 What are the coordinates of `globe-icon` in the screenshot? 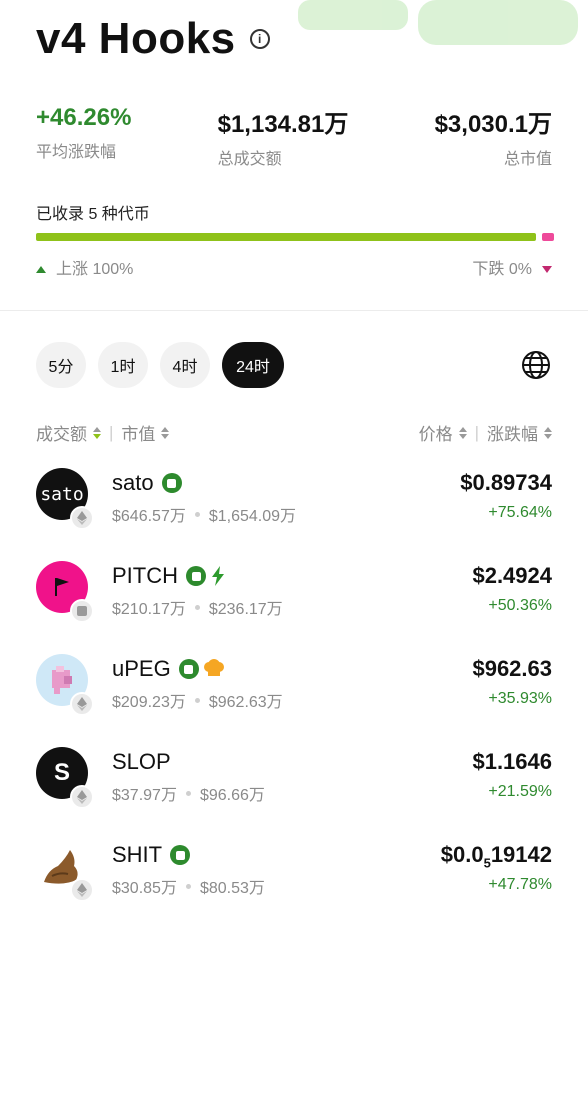 It's located at (536, 365).